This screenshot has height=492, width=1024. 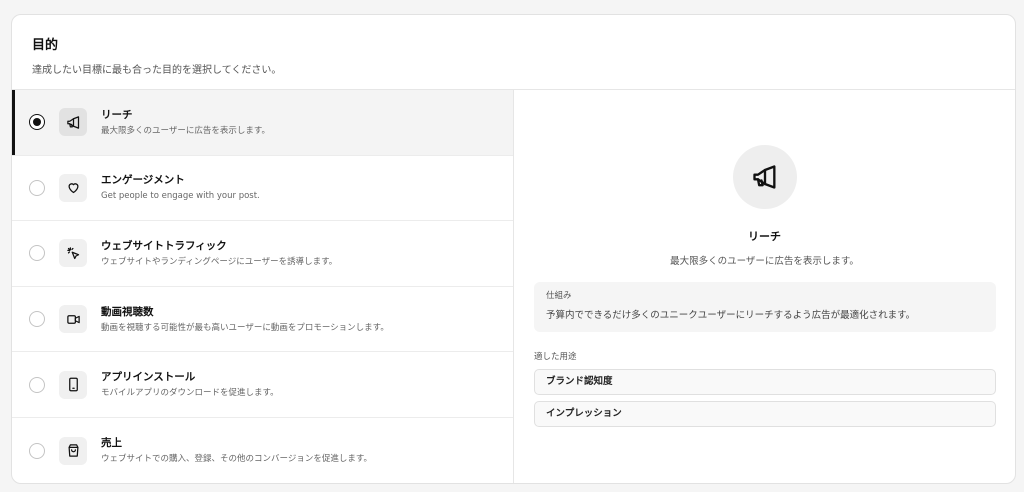 I want to click on objective-title: 動画視聴数, so click(x=127, y=311).